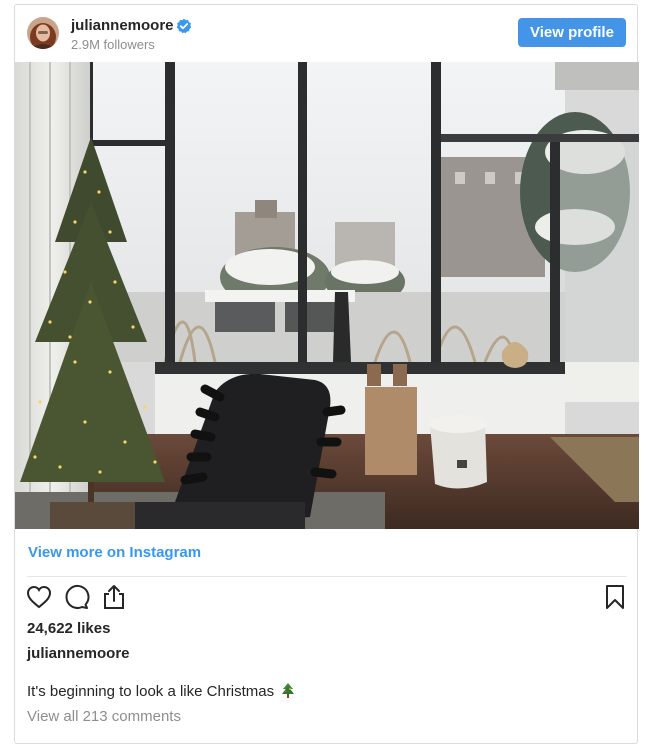 This screenshot has height=744, width=660. Describe the element at coordinates (78, 653) in the screenshot. I see `post-author: juliannemoore` at that location.